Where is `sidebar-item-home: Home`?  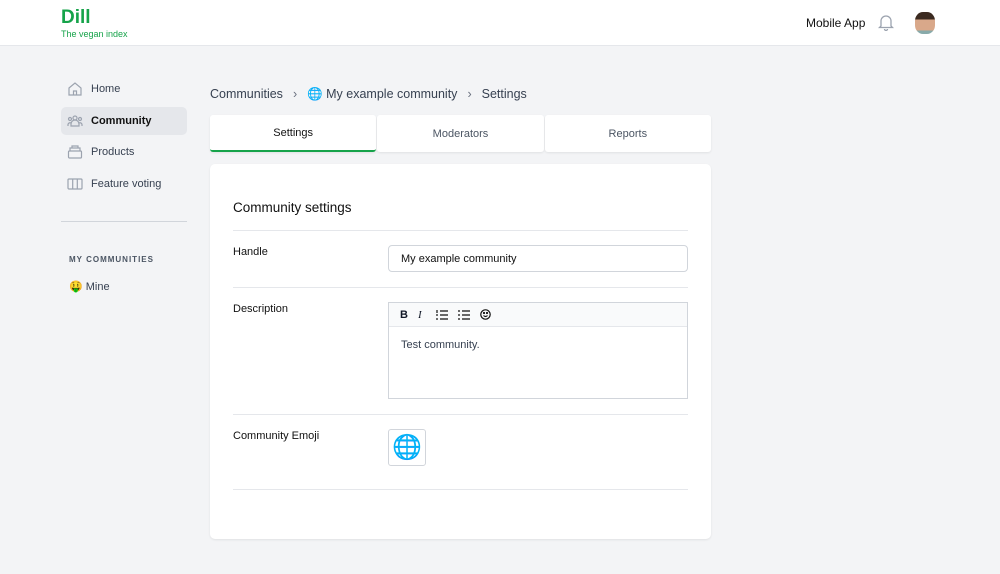
sidebar-item-home: Home is located at coordinates (124, 89).